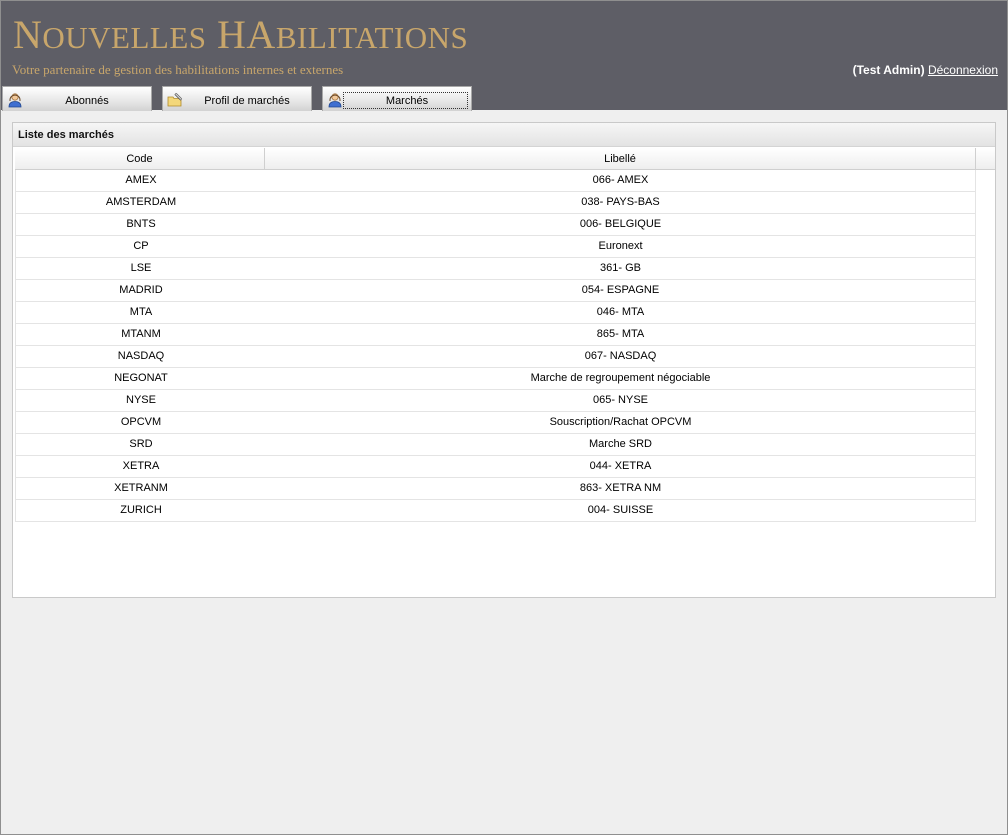 This screenshot has width=1008, height=835. What do you see at coordinates (140, 159) in the screenshot?
I see `column-header-code: Code` at bounding box center [140, 159].